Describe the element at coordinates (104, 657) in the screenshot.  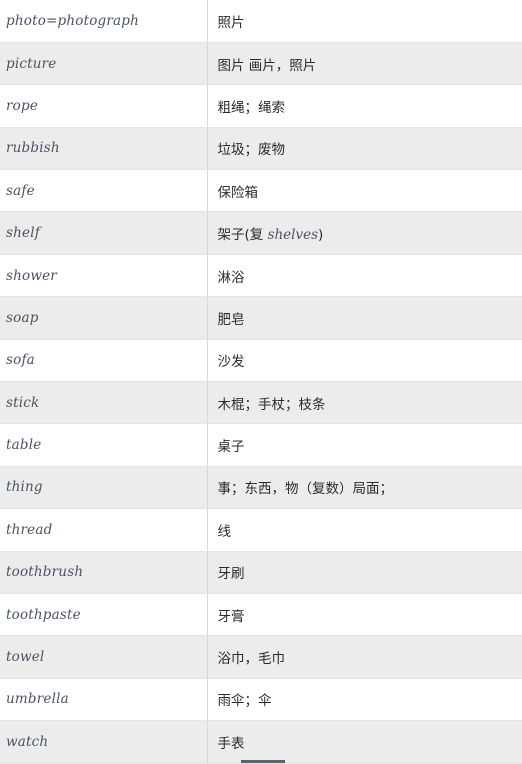
I see `english-term-cell: towel` at that location.